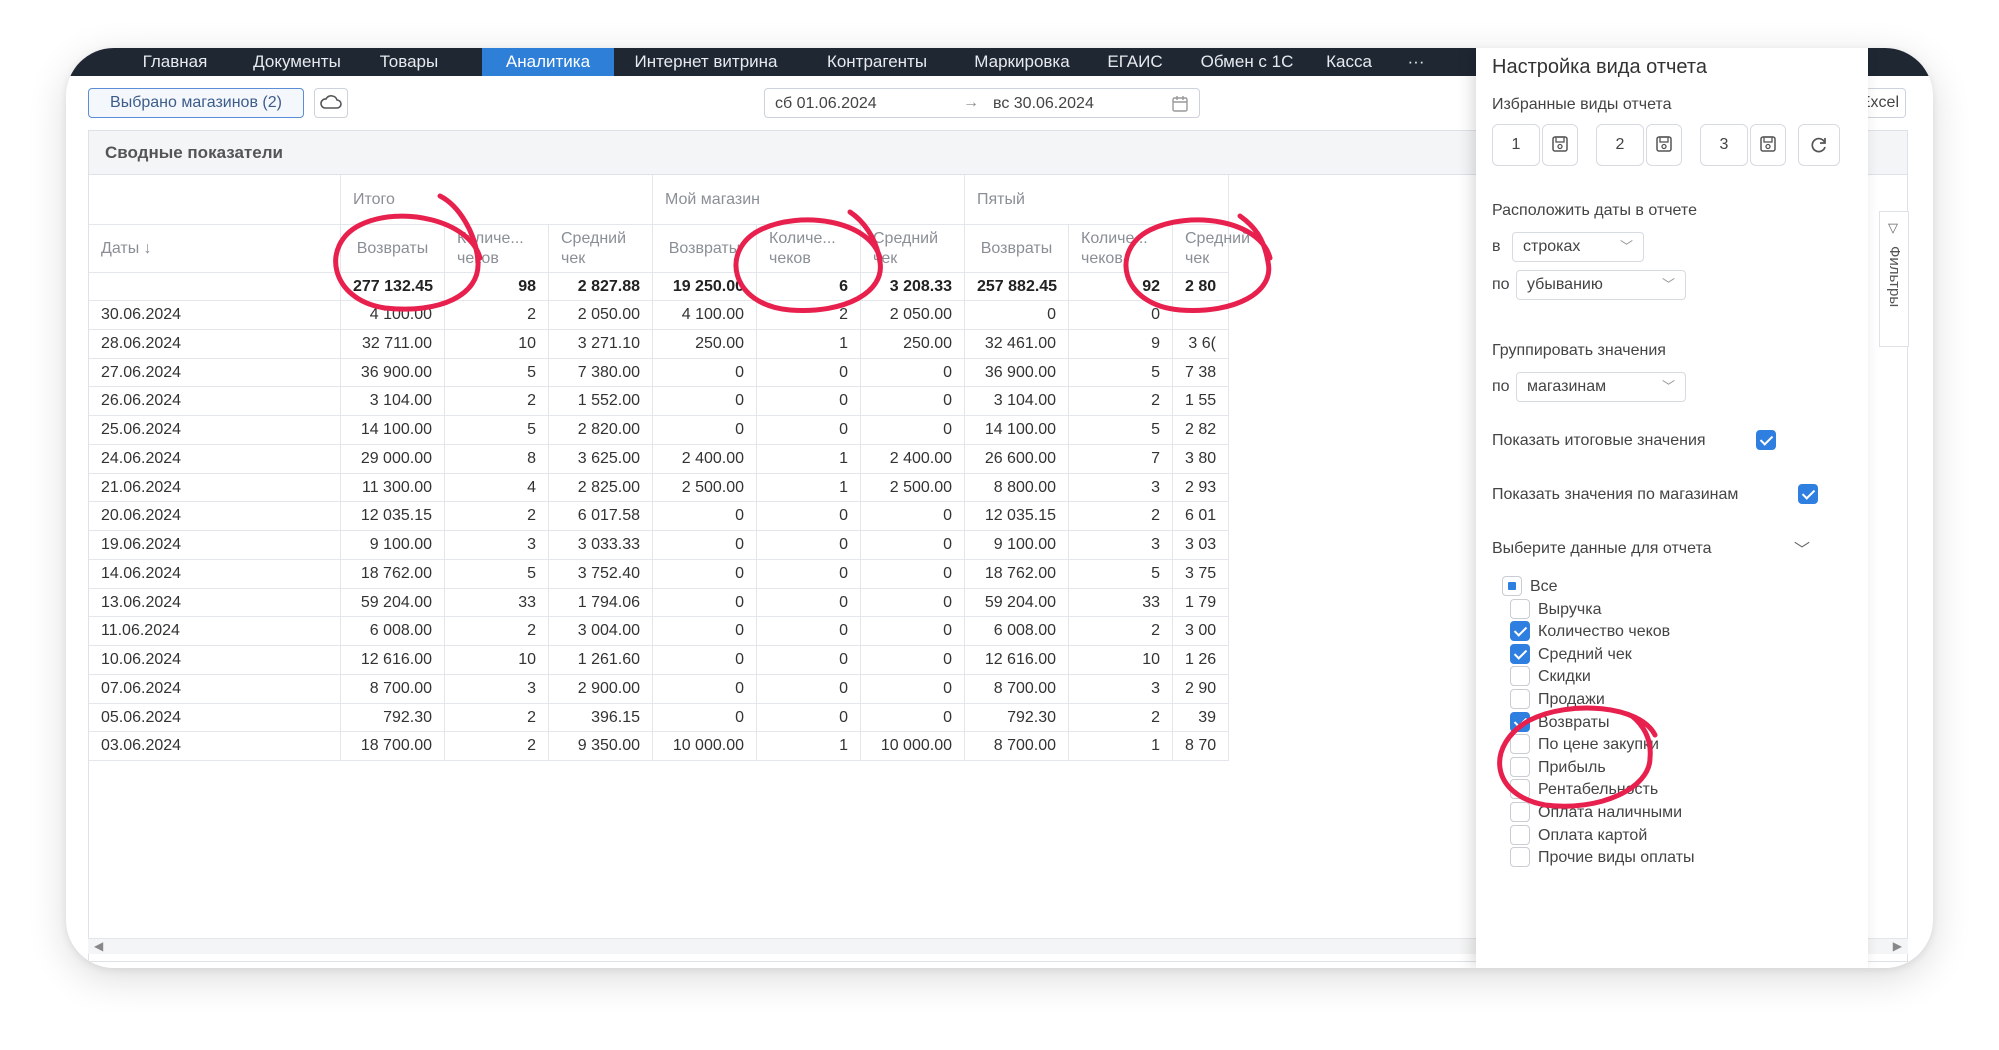 This screenshot has width=1999, height=1050. What do you see at coordinates (297, 62) in the screenshot?
I see `nav-item-documents: Документы` at bounding box center [297, 62].